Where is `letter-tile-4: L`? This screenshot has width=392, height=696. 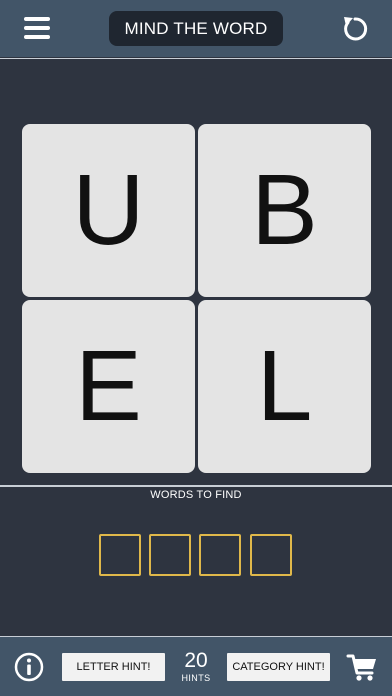 letter-tile-4: L is located at coordinates (284, 386).